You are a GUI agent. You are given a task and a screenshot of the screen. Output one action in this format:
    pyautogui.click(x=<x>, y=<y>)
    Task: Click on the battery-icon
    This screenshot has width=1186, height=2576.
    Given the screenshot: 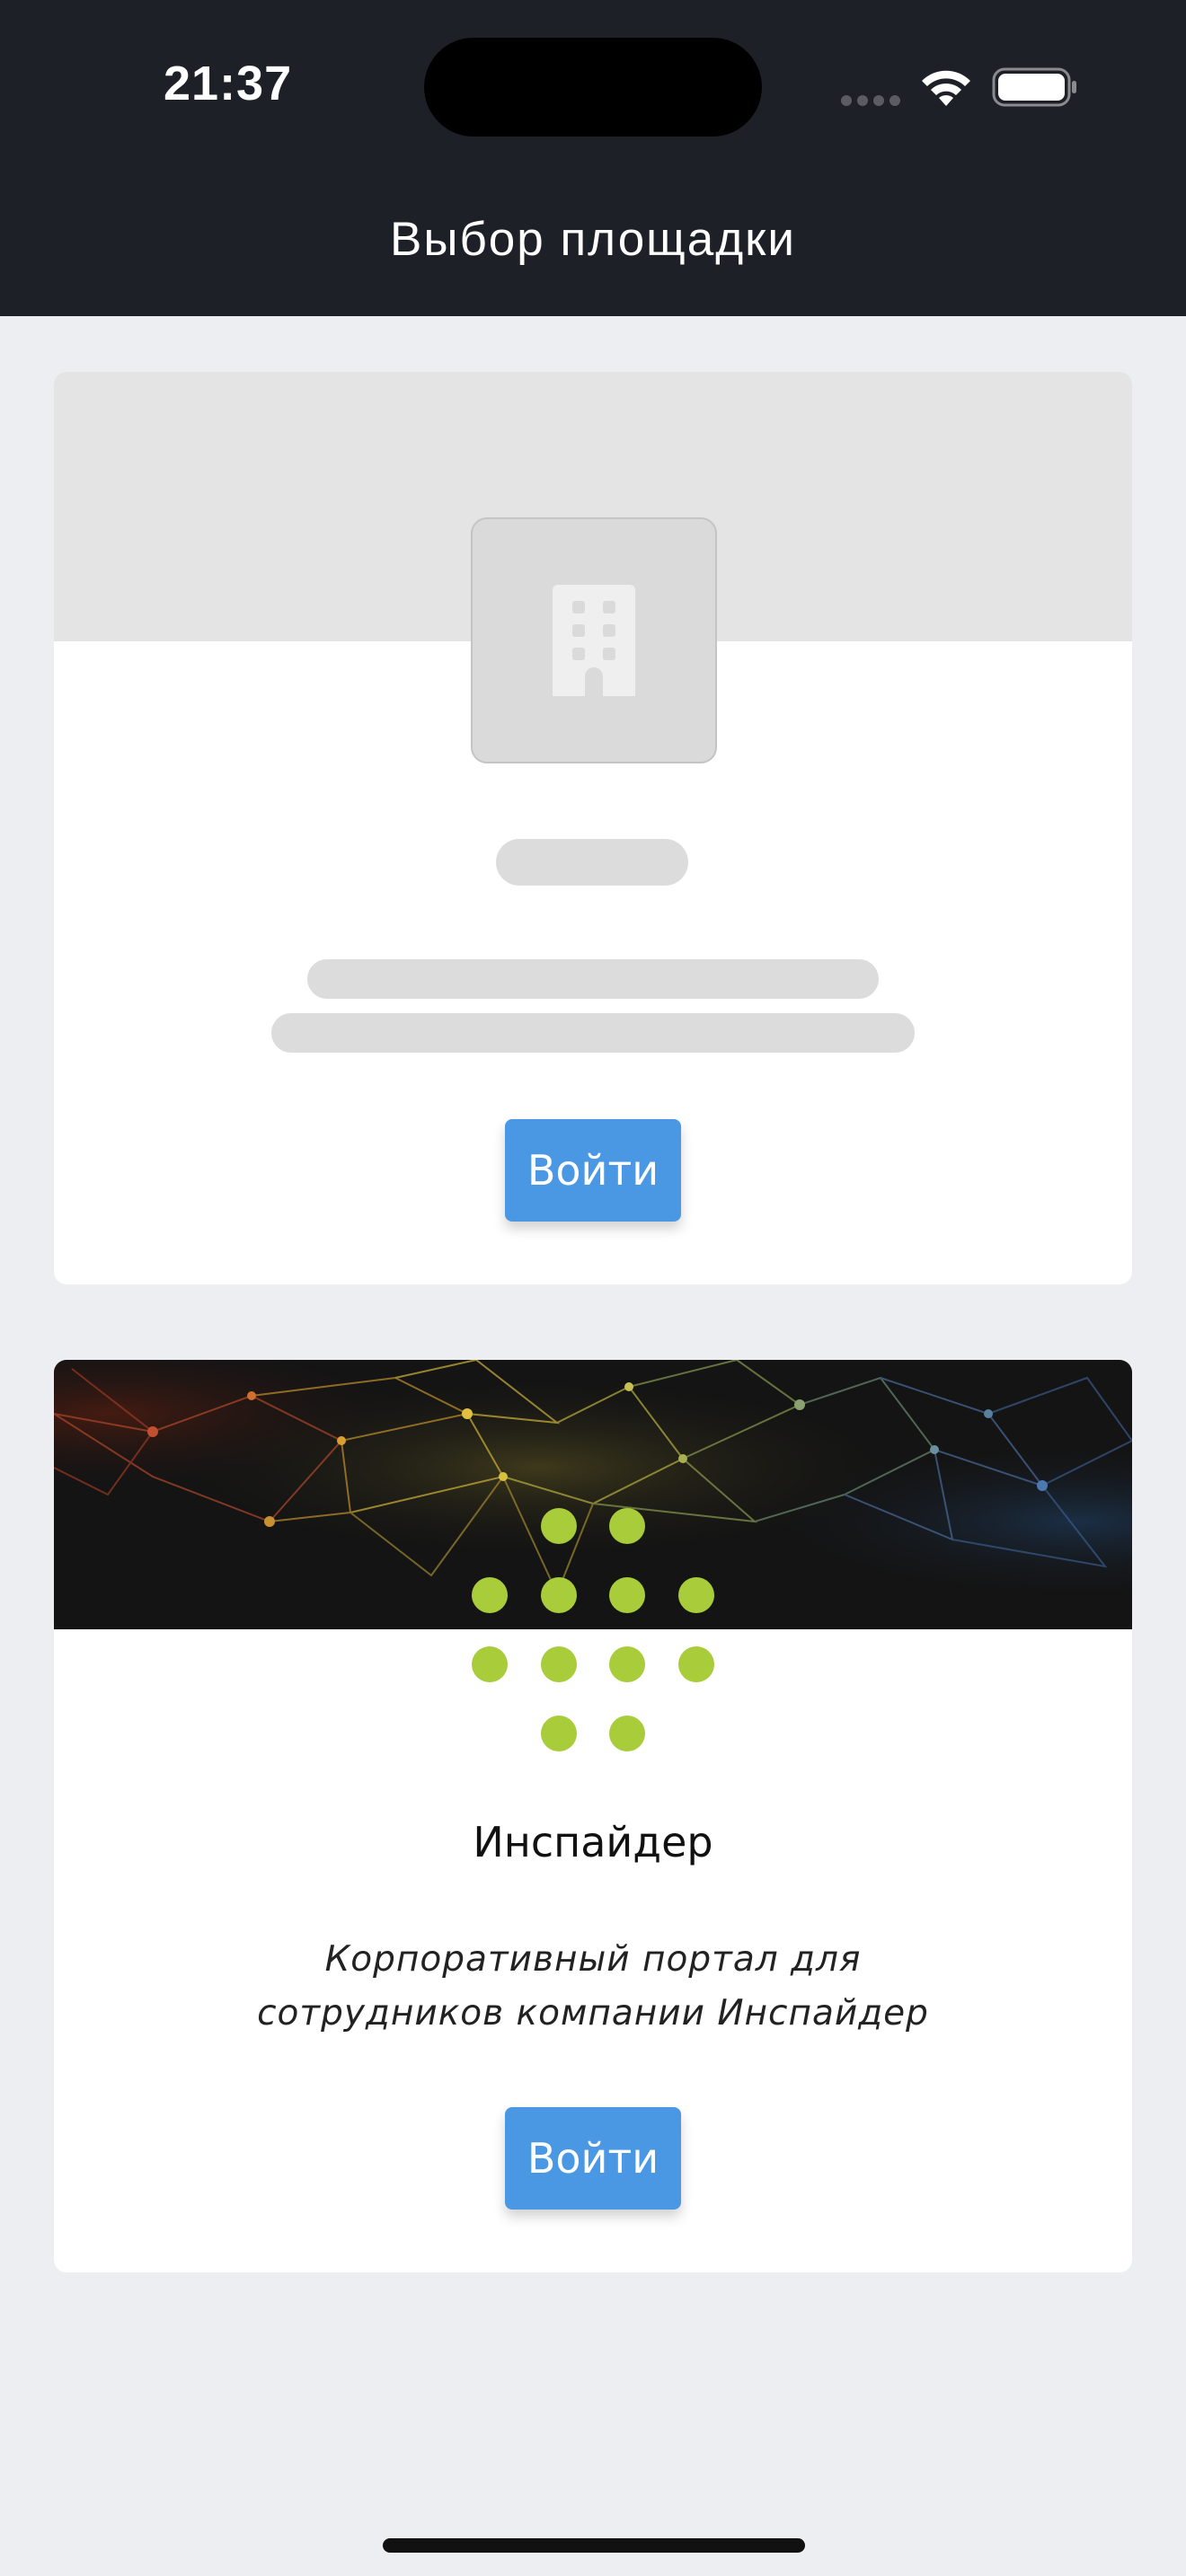 What is the action you would take?
    pyautogui.click(x=1034, y=87)
    